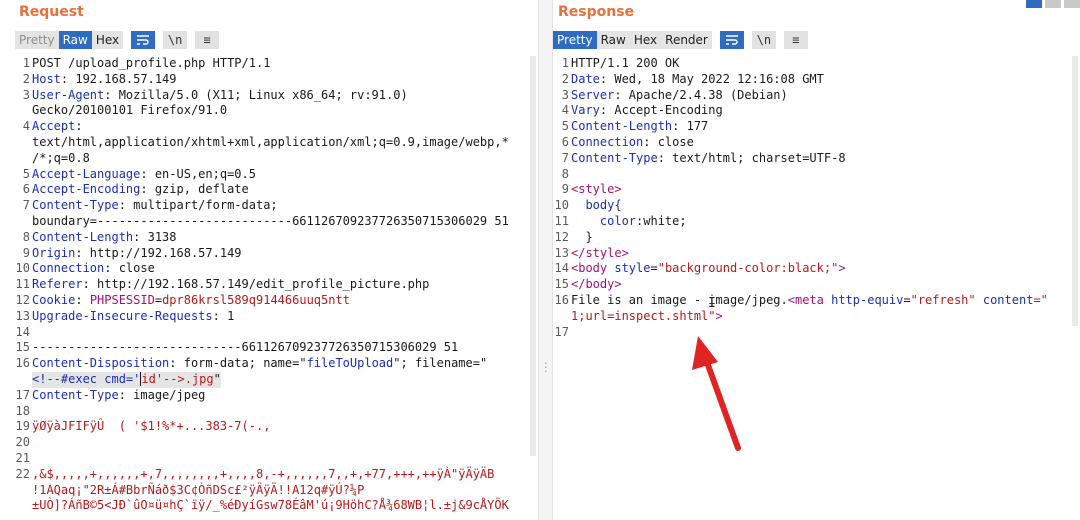 The image size is (1080, 520). I want to click on code-token: :white;, so click(661, 220).